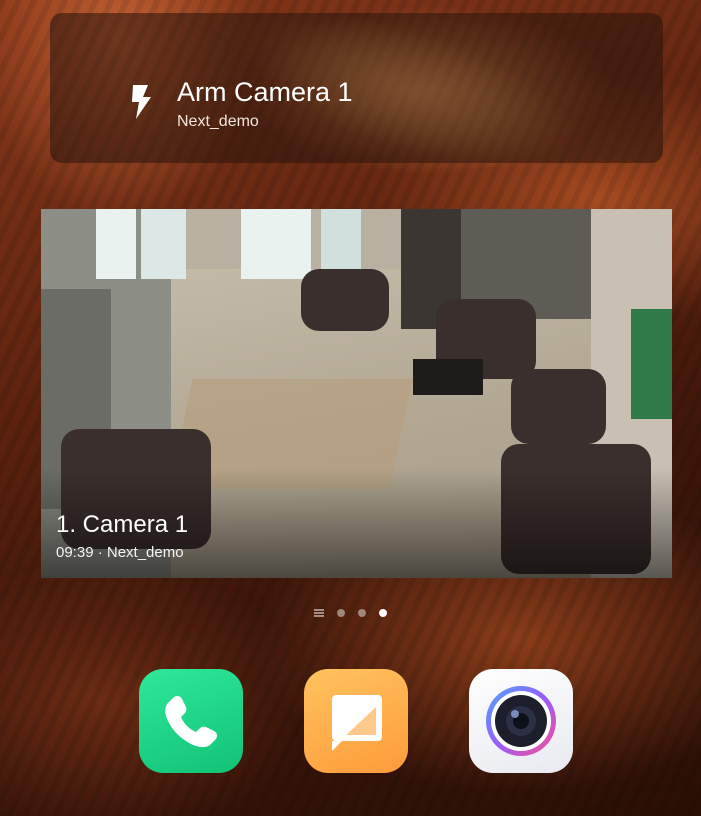  What do you see at coordinates (448, 377) in the screenshot?
I see `feed-coffee-table` at bounding box center [448, 377].